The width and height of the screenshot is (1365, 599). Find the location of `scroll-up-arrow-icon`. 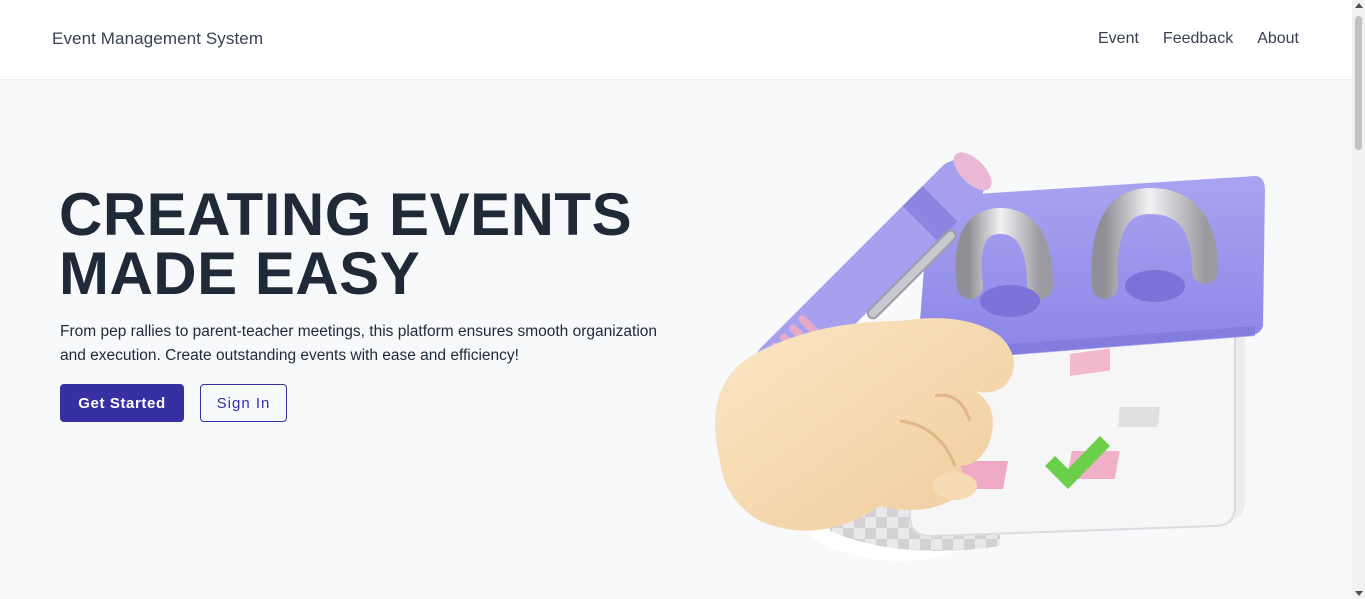

scroll-up-arrow-icon is located at coordinates (1359, 5).